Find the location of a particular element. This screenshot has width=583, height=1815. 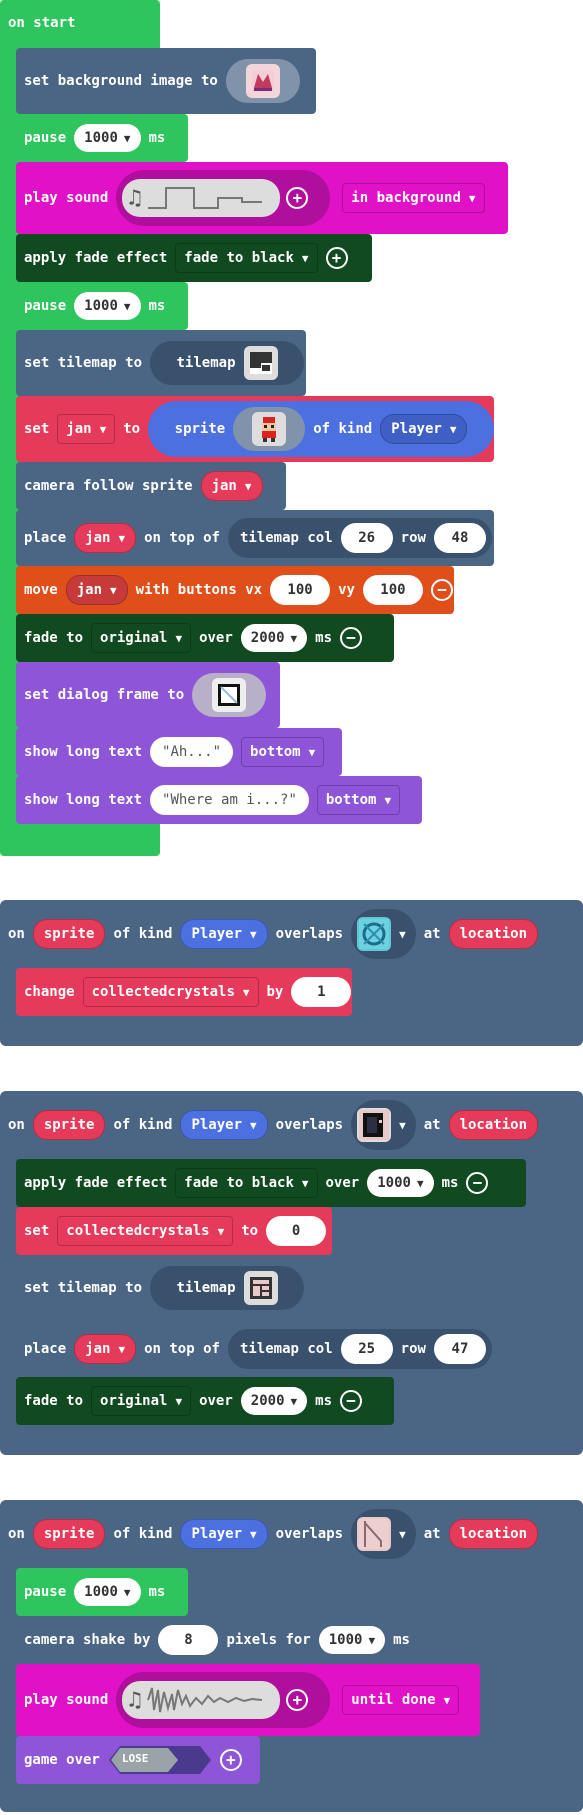

pause-block-2: pause 1000 ▼ ms is located at coordinates (102, 306).